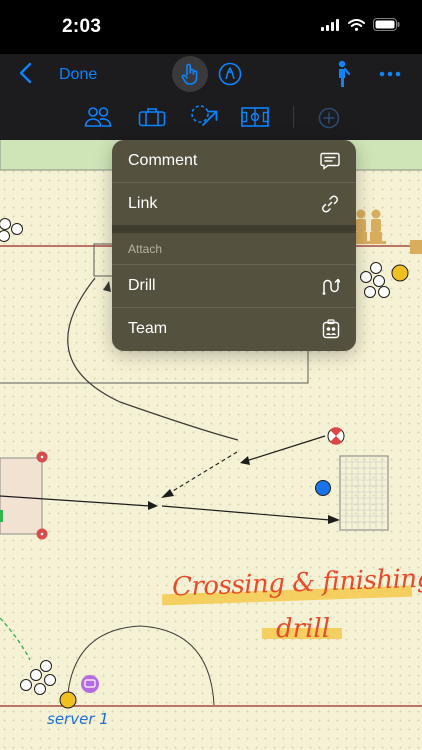 The width and height of the screenshot is (422, 750). What do you see at coordinates (78, 719) in the screenshot?
I see `server-label: server 1` at bounding box center [78, 719].